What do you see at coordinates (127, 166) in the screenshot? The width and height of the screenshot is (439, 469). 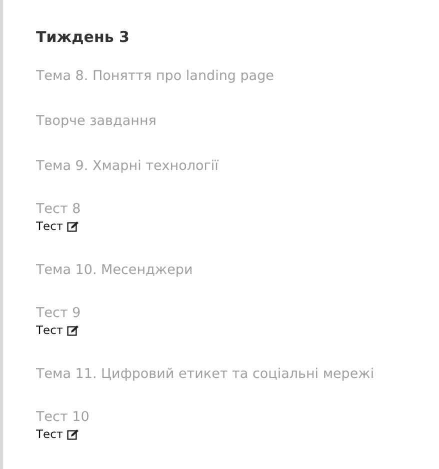 I see `topic-link: Тема 9. Хмарні технології` at bounding box center [127, 166].